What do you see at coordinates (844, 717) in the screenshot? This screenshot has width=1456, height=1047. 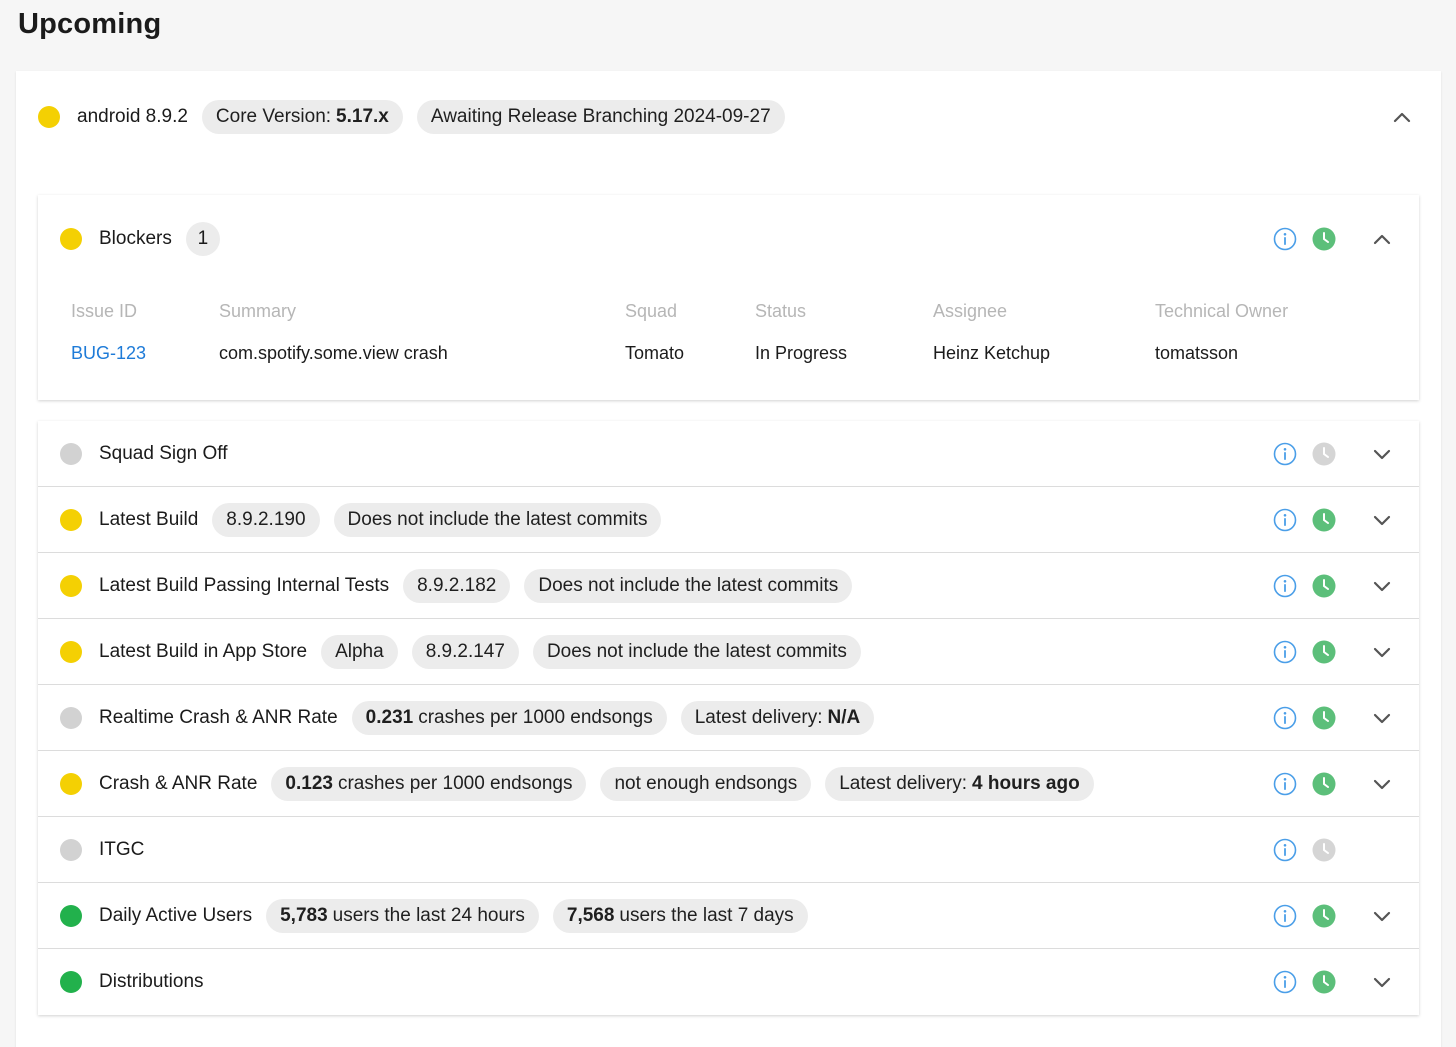 I see `chip-value: N/A` at bounding box center [844, 717].